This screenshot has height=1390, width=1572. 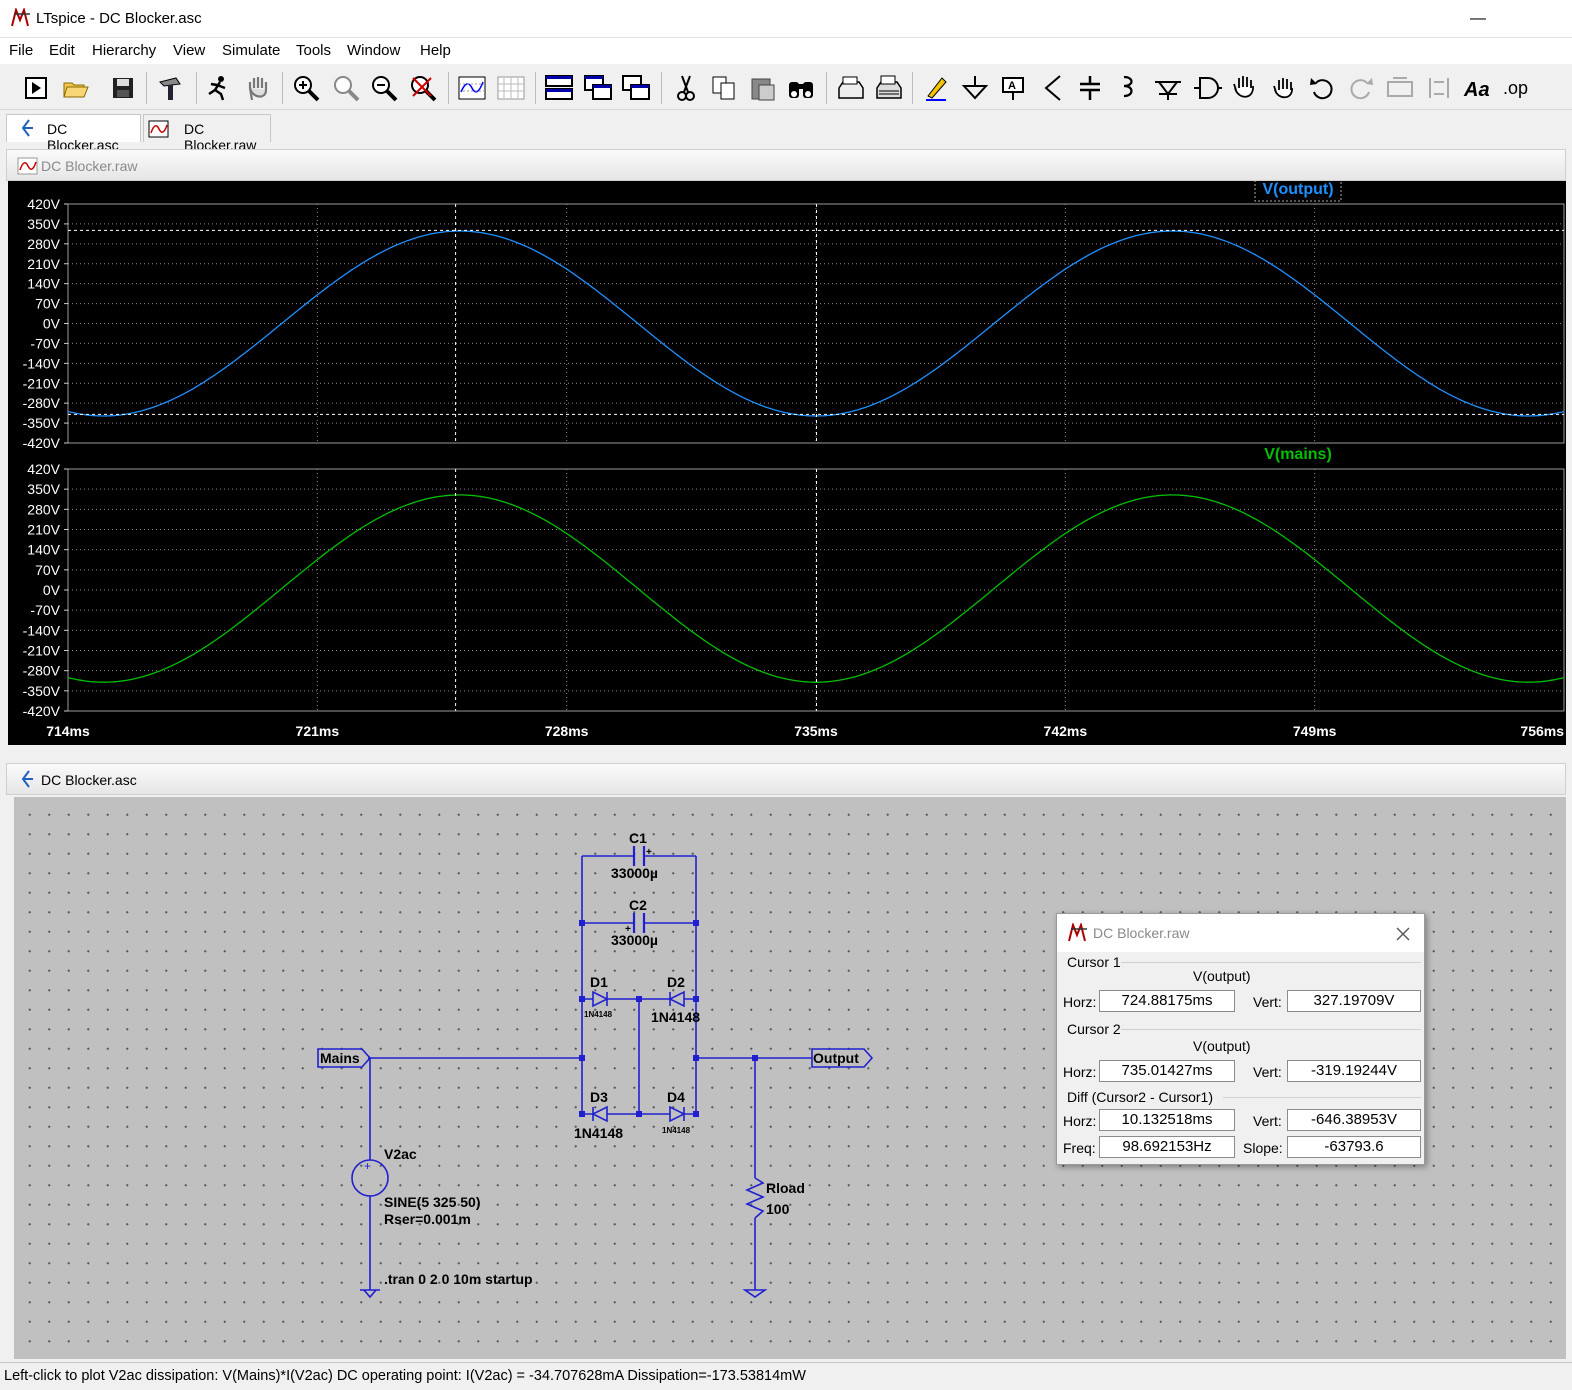 What do you see at coordinates (123, 88) in the screenshot?
I see `save-icon` at bounding box center [123, 88].